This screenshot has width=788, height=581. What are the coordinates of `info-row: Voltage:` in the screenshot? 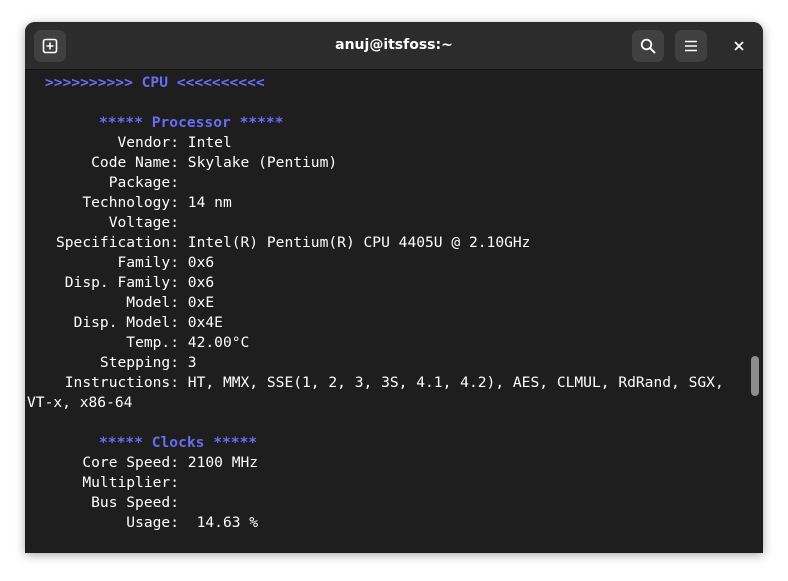 It's located at (107, 223).